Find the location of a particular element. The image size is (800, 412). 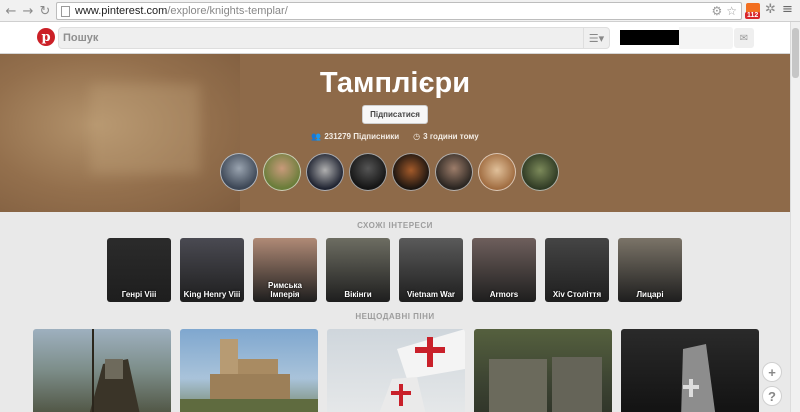

interest-tile-label: Генрі Viii is located at coordinates (139, 294).